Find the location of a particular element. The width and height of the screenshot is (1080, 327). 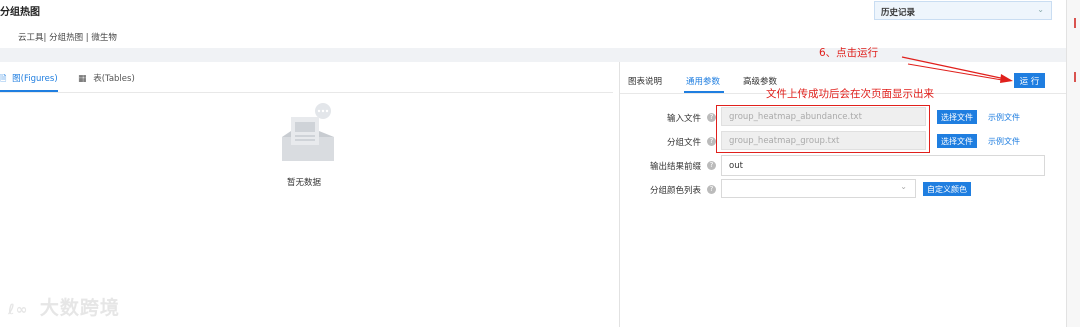

choose-input-file-button: 选择文件 is located at coordinates (957, 117).